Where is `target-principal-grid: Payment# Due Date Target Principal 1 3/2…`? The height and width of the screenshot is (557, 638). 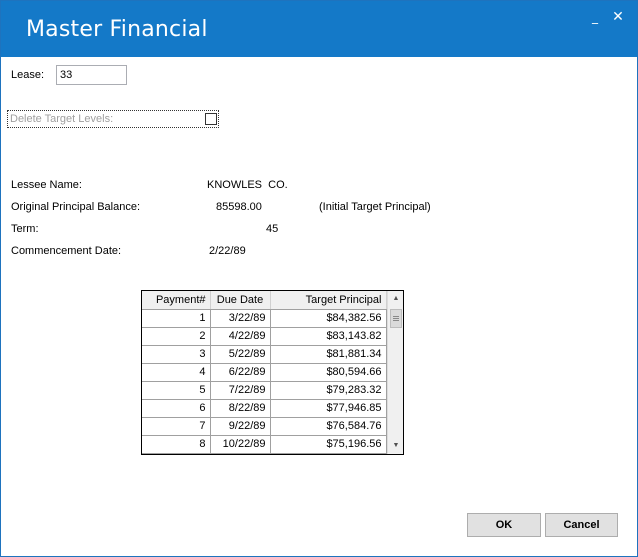
target-principal-grid: Payment# Due Date Target Principal 1 3/2… is located at coordinates (272, 372).